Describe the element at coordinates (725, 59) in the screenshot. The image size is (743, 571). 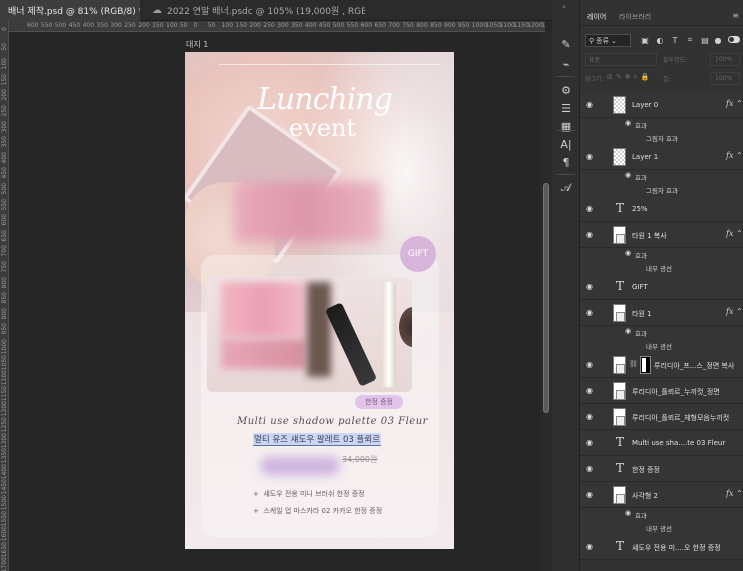
I see `opacity-field: 100%` at that location.